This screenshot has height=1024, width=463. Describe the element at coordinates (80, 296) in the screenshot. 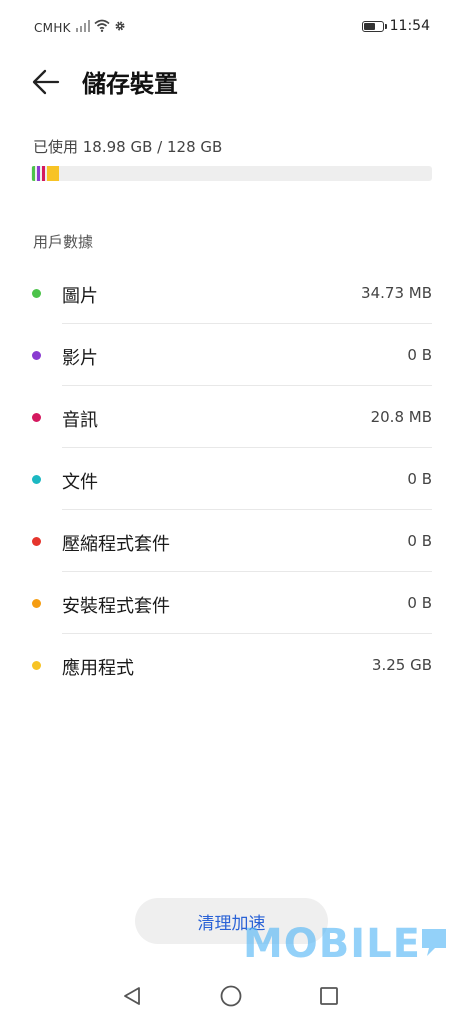

I see `list-item-label: 圖片` at that location.